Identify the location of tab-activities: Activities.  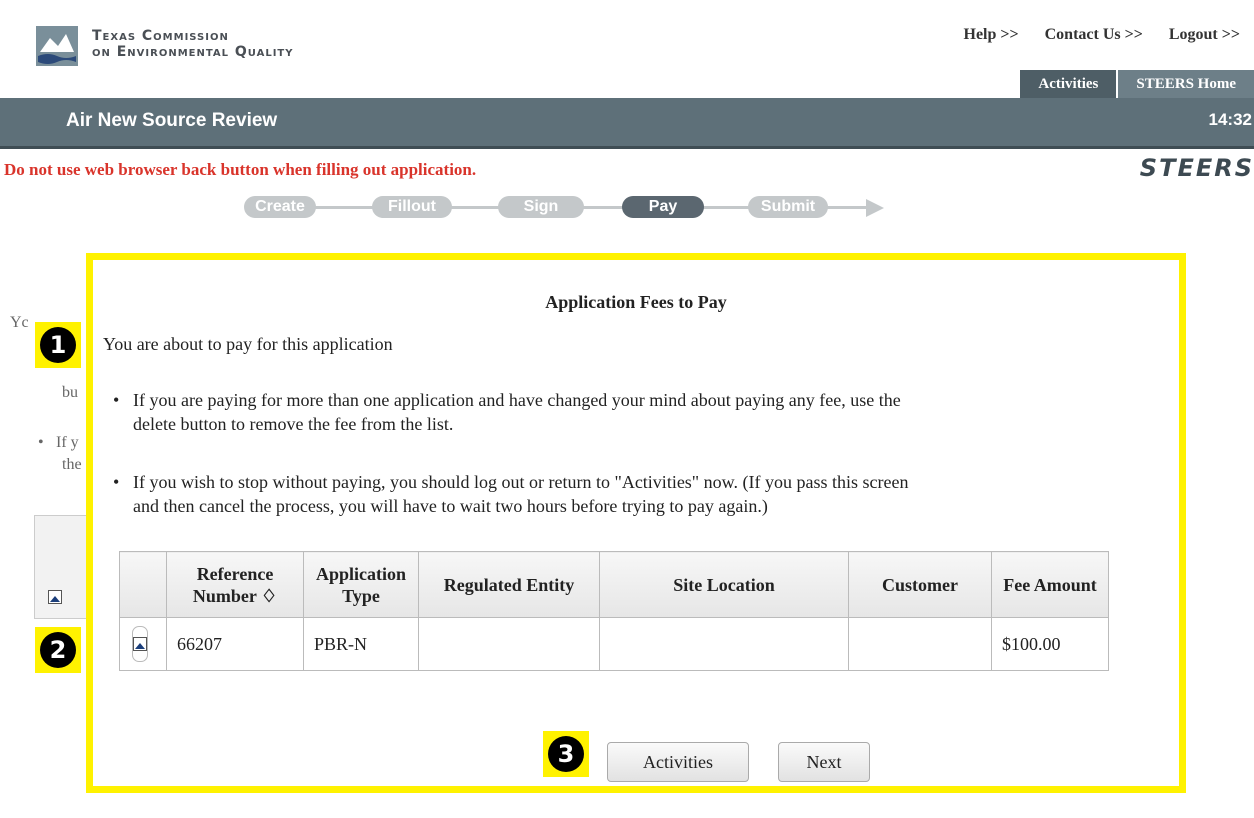
(1068, 84).